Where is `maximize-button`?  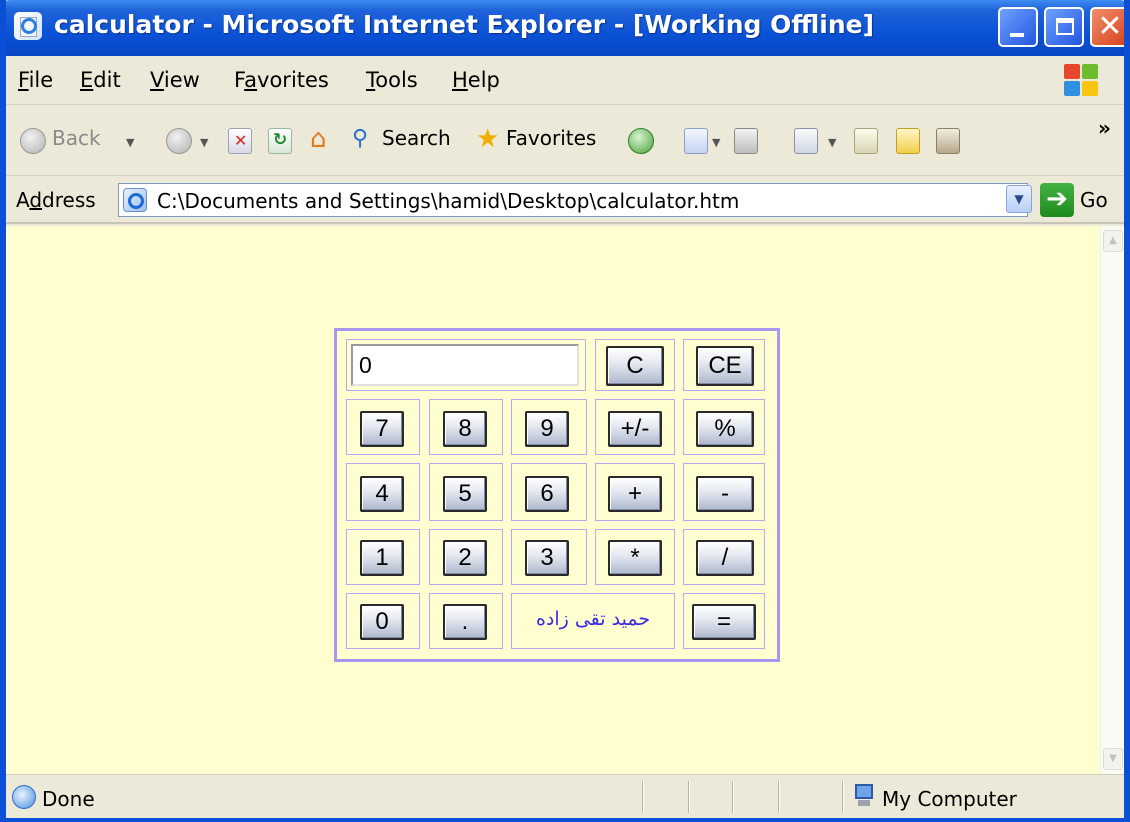
maximize-button is located at coordinates (1064, 27).